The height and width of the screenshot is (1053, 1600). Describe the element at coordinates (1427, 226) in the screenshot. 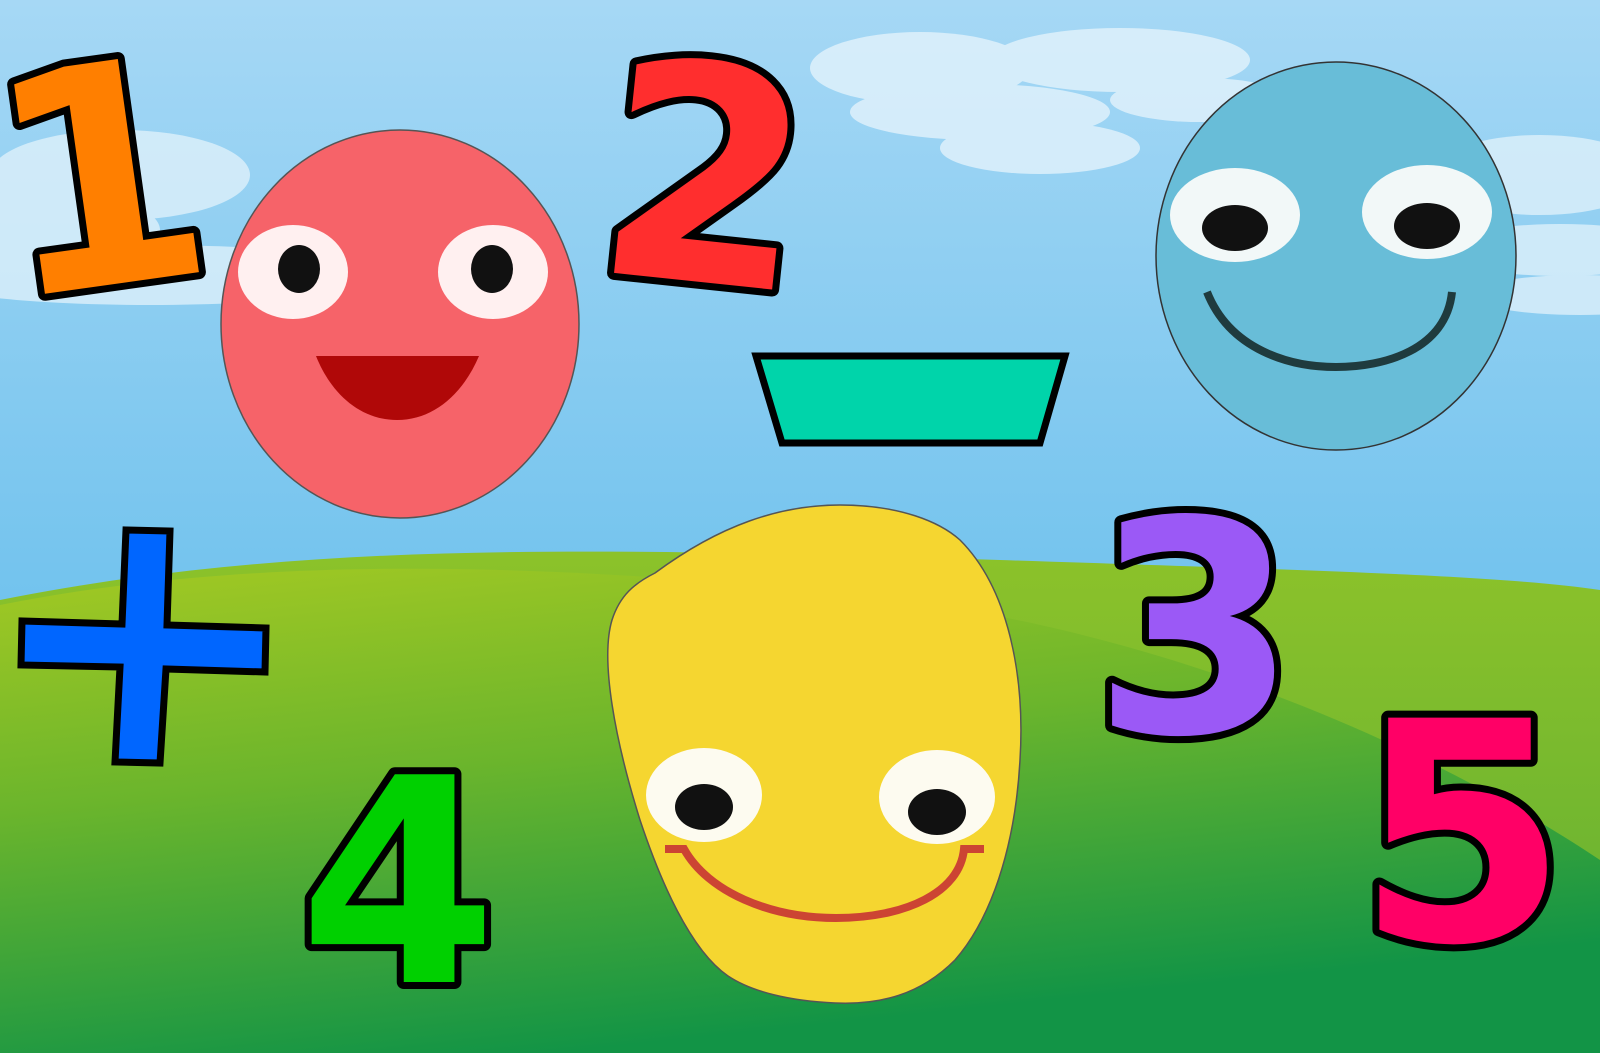

I see `blue-face-right-pupil` at that location.